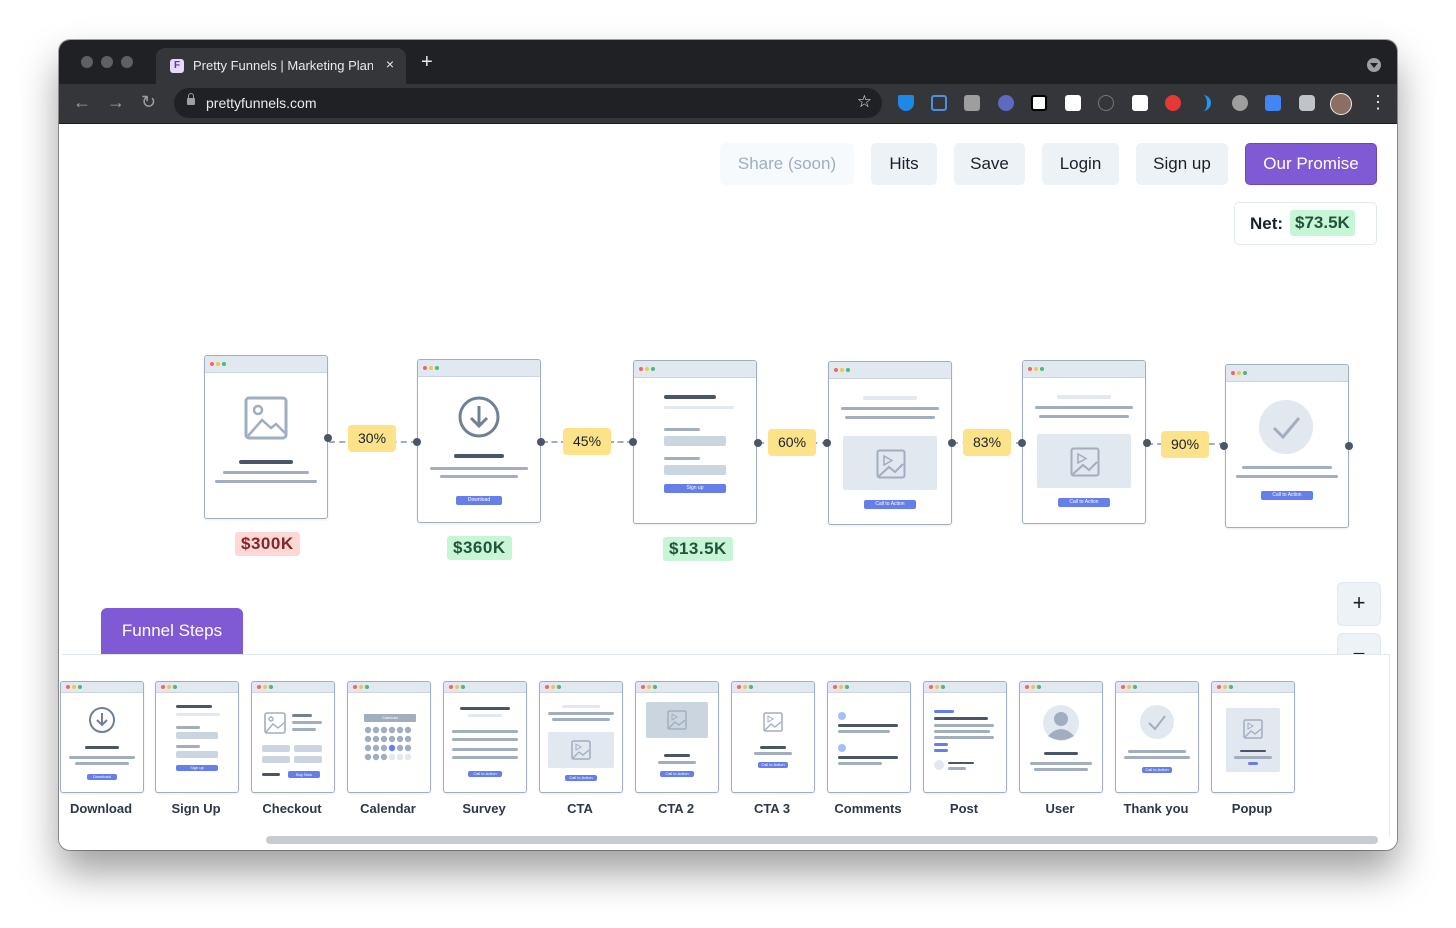 This screenshot has height=928, width=1456. What do you see at coordinates (728, 62) in the screenshot?
I see `title-bar: F Pretty Funnels | Marketing Plan × +` at bounding box center [728, 62].